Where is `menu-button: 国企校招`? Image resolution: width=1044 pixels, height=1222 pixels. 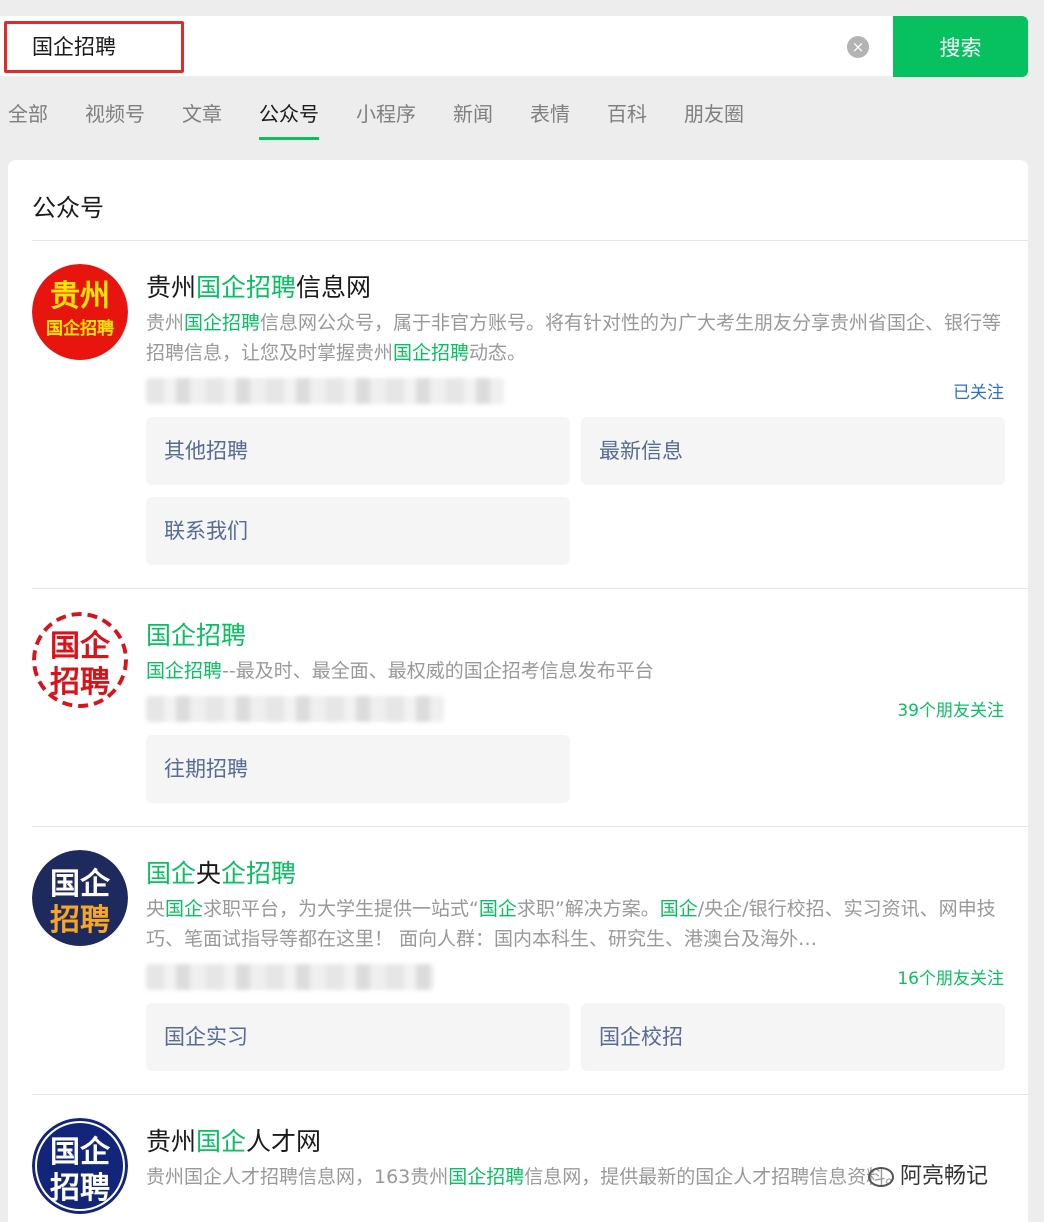
menu-button: 国企校招 is located at coordinates (793, 1037).